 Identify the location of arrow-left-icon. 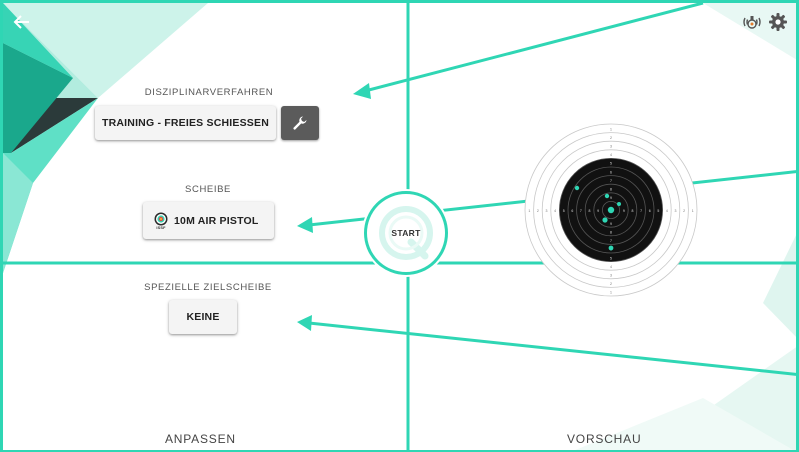
(21, 22).